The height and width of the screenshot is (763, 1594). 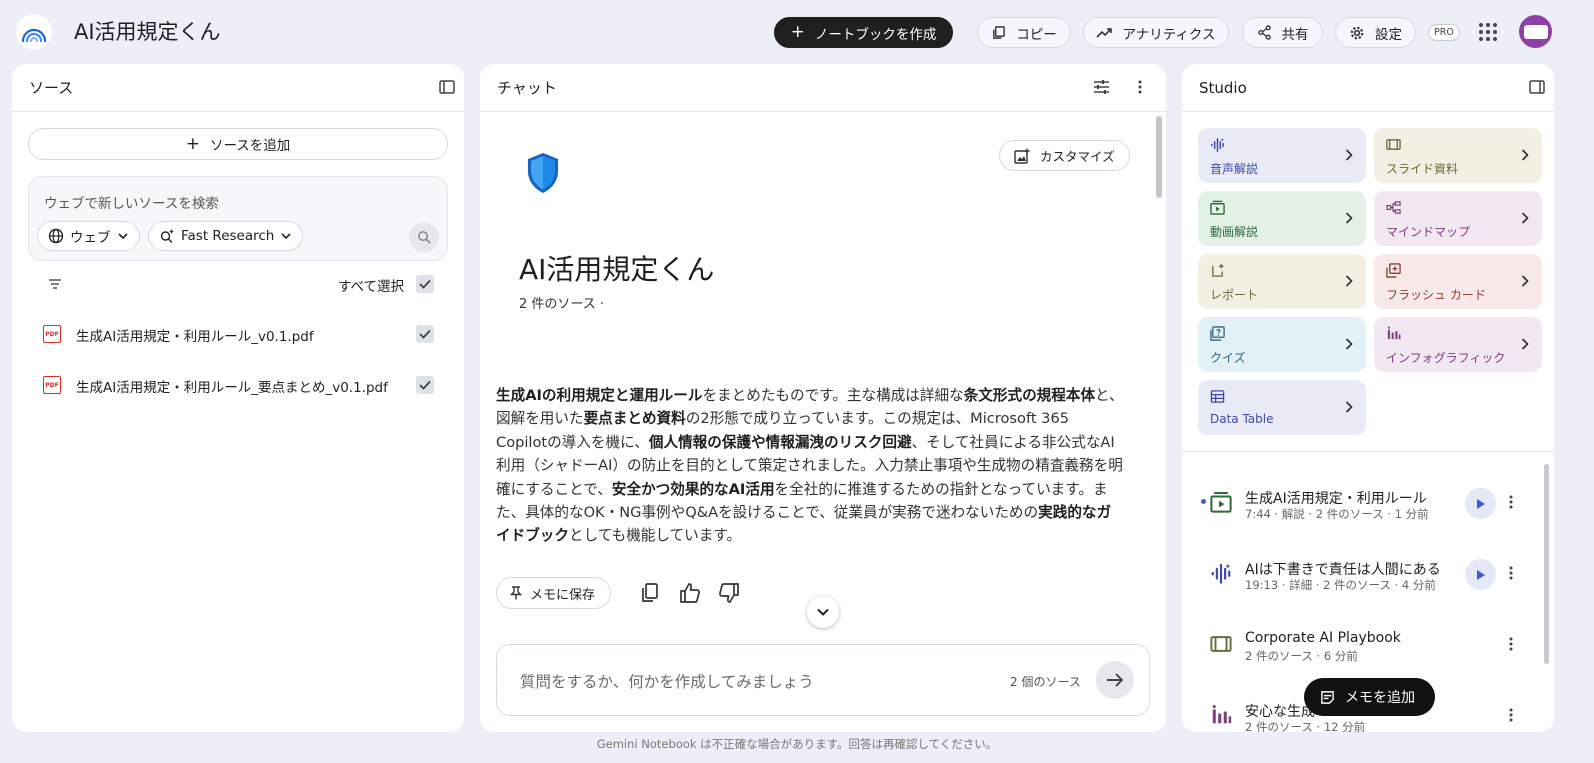 I want to click on arrow-right-icon, so click(x=1115, y=680).